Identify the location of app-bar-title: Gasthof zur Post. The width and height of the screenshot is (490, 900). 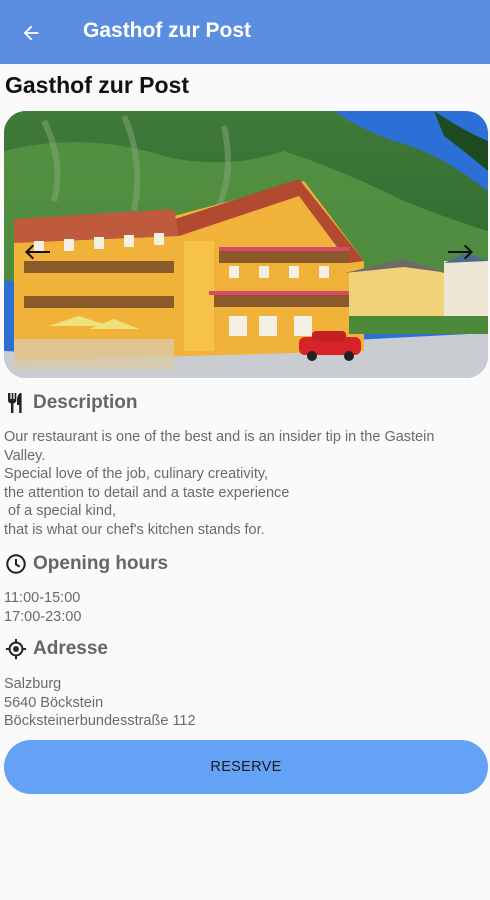
(167, 30).